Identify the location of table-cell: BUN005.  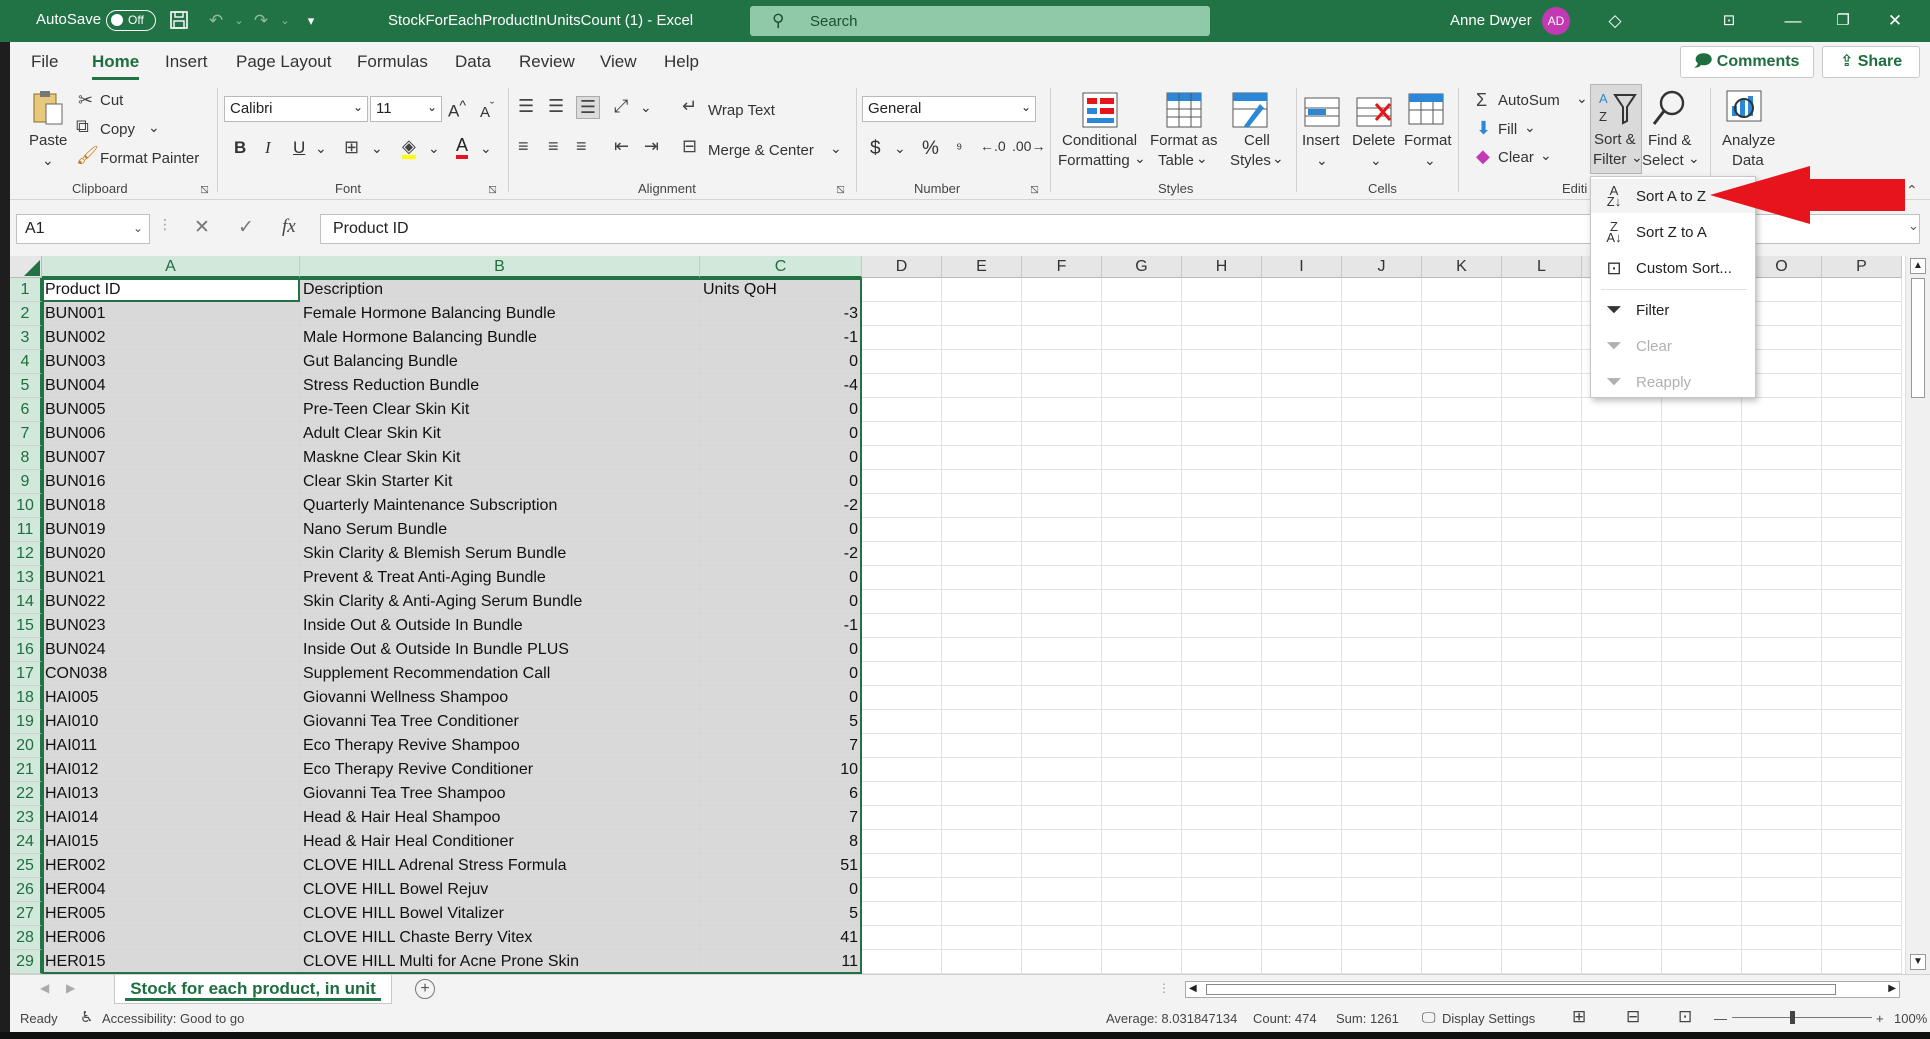
(171, 410).